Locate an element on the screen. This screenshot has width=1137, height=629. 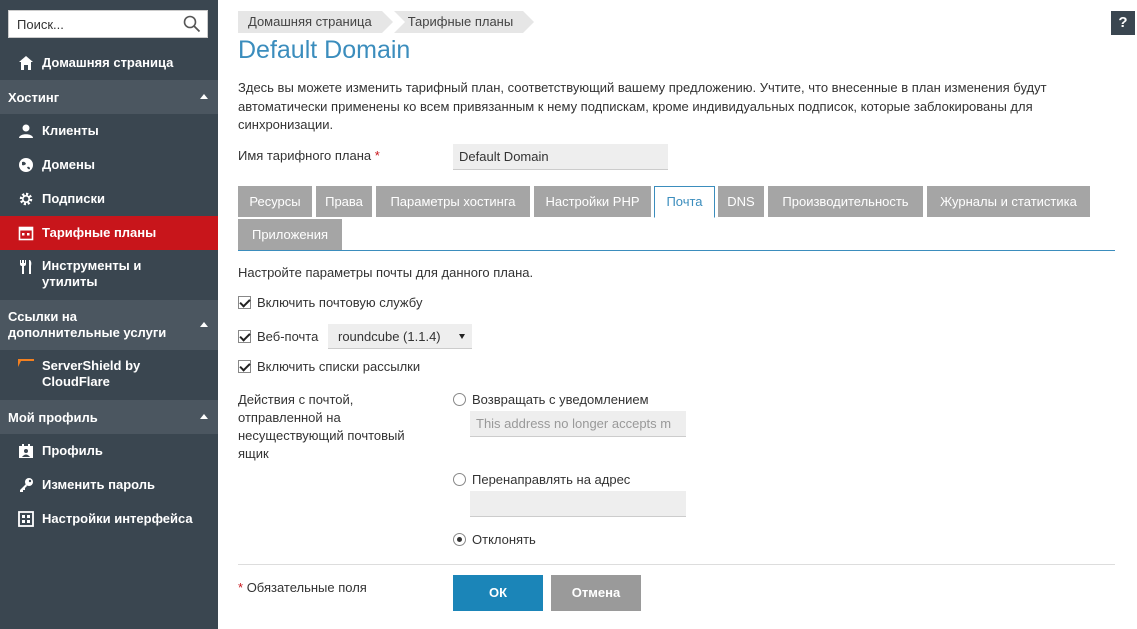
tab-mail: Почта is located at coordinates (684, 202).